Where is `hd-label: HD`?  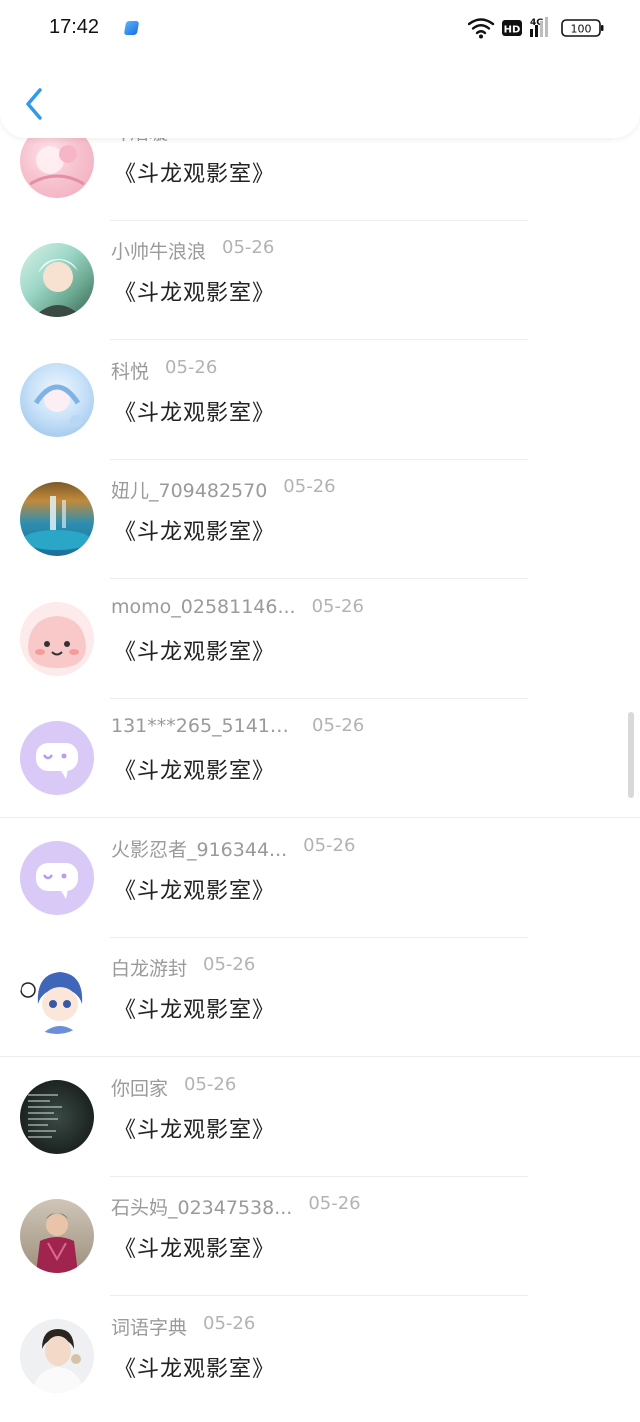
hd-label: HD is located at coordinates (512, 30).